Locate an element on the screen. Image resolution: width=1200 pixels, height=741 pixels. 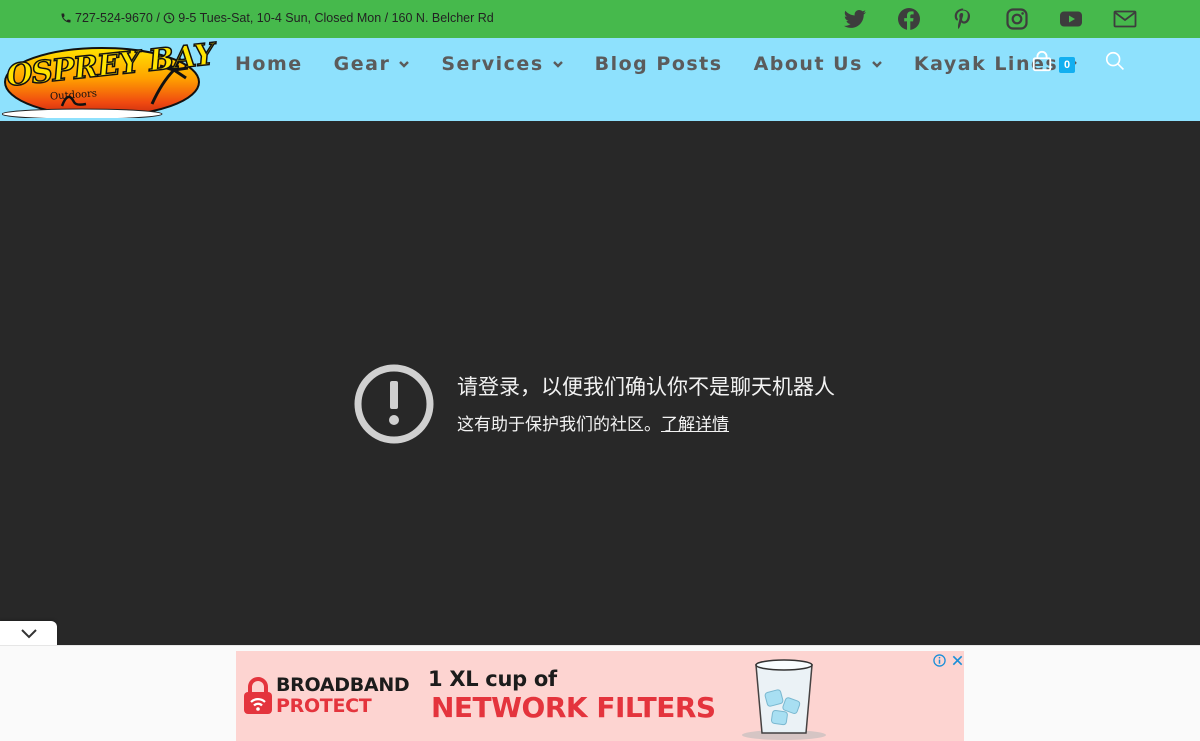
ad-close-button is located at coordinates (957, 660).